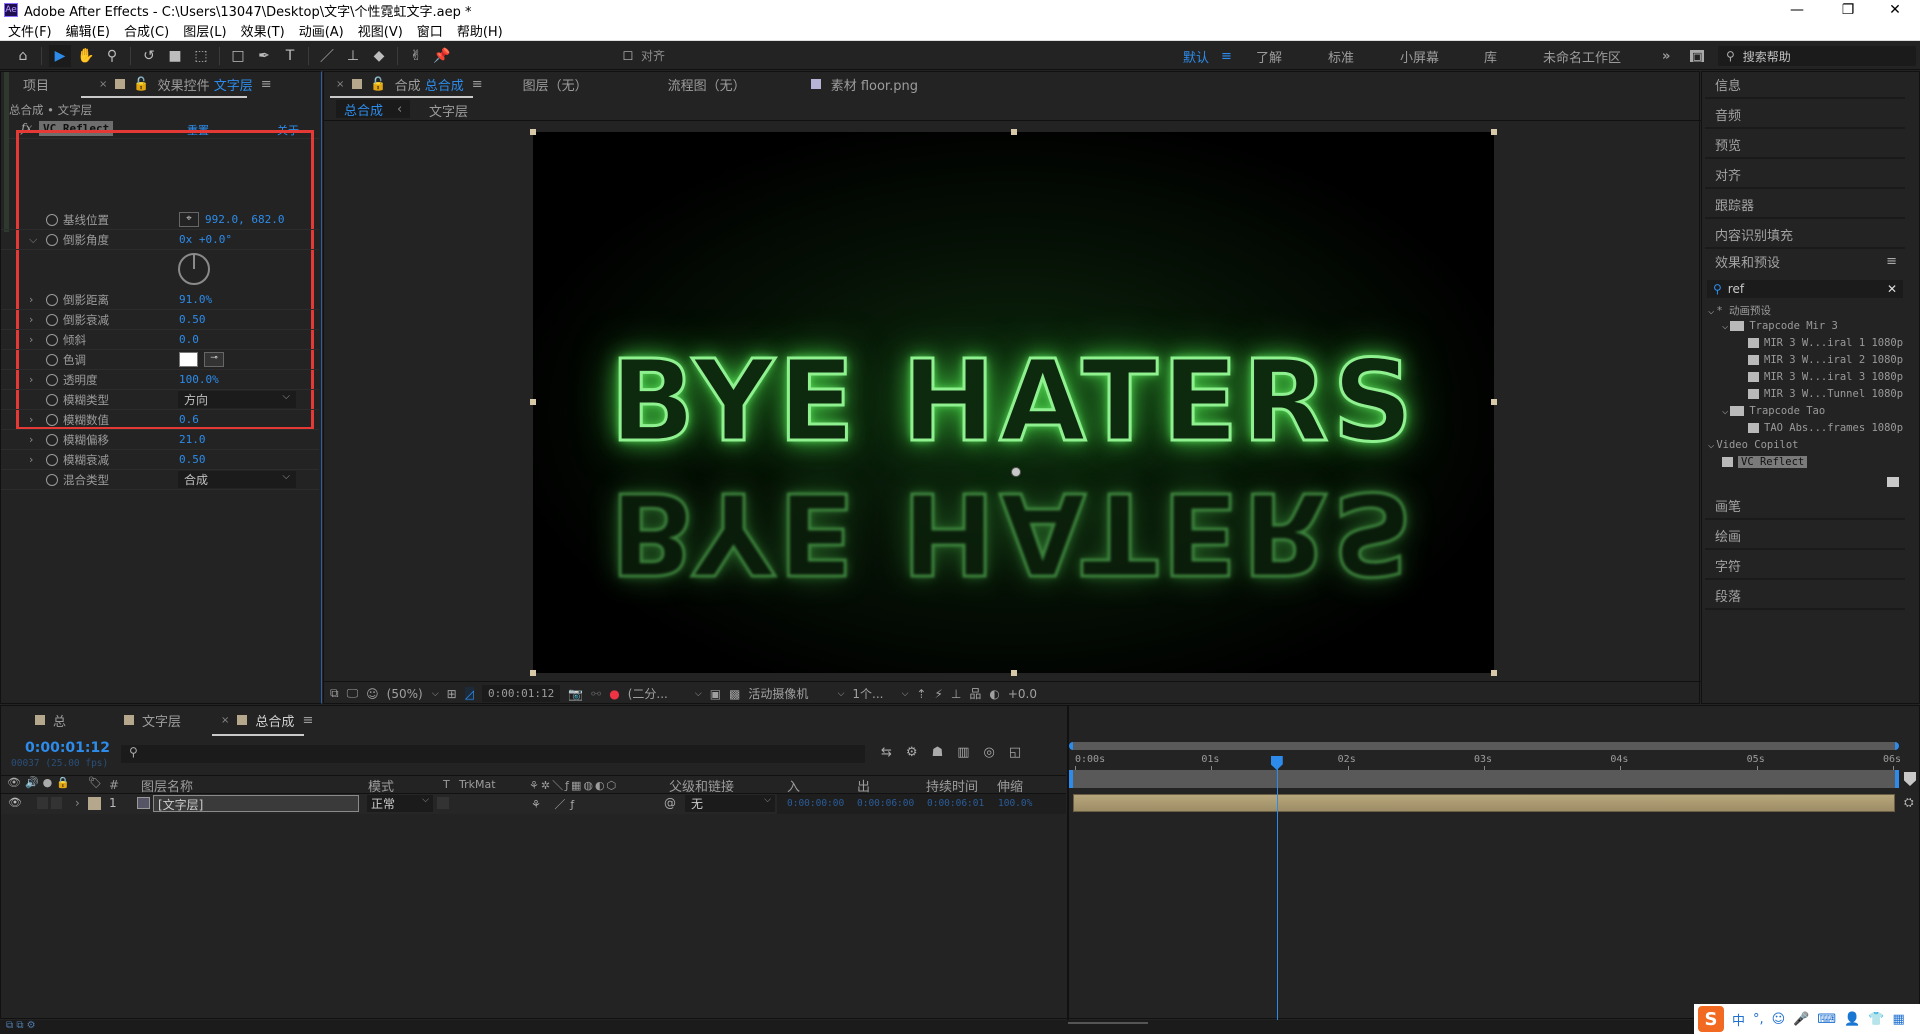 Image resolution: width=1920 pixels, height=1034 pixels. What do you see at coordinates (46, 720) in the screenshot?
I see `timeline-tab-0: 总` at bounding box center [46, 720].